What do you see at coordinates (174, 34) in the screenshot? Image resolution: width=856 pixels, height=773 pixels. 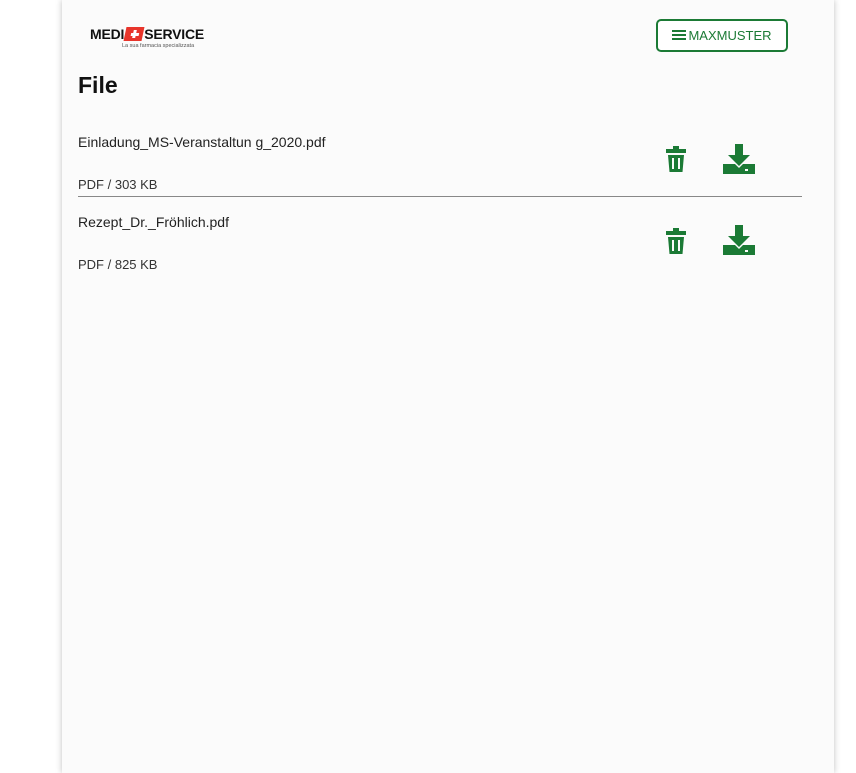 I see `logo-text-service: SERVICE` at bounding box center [174, 34].